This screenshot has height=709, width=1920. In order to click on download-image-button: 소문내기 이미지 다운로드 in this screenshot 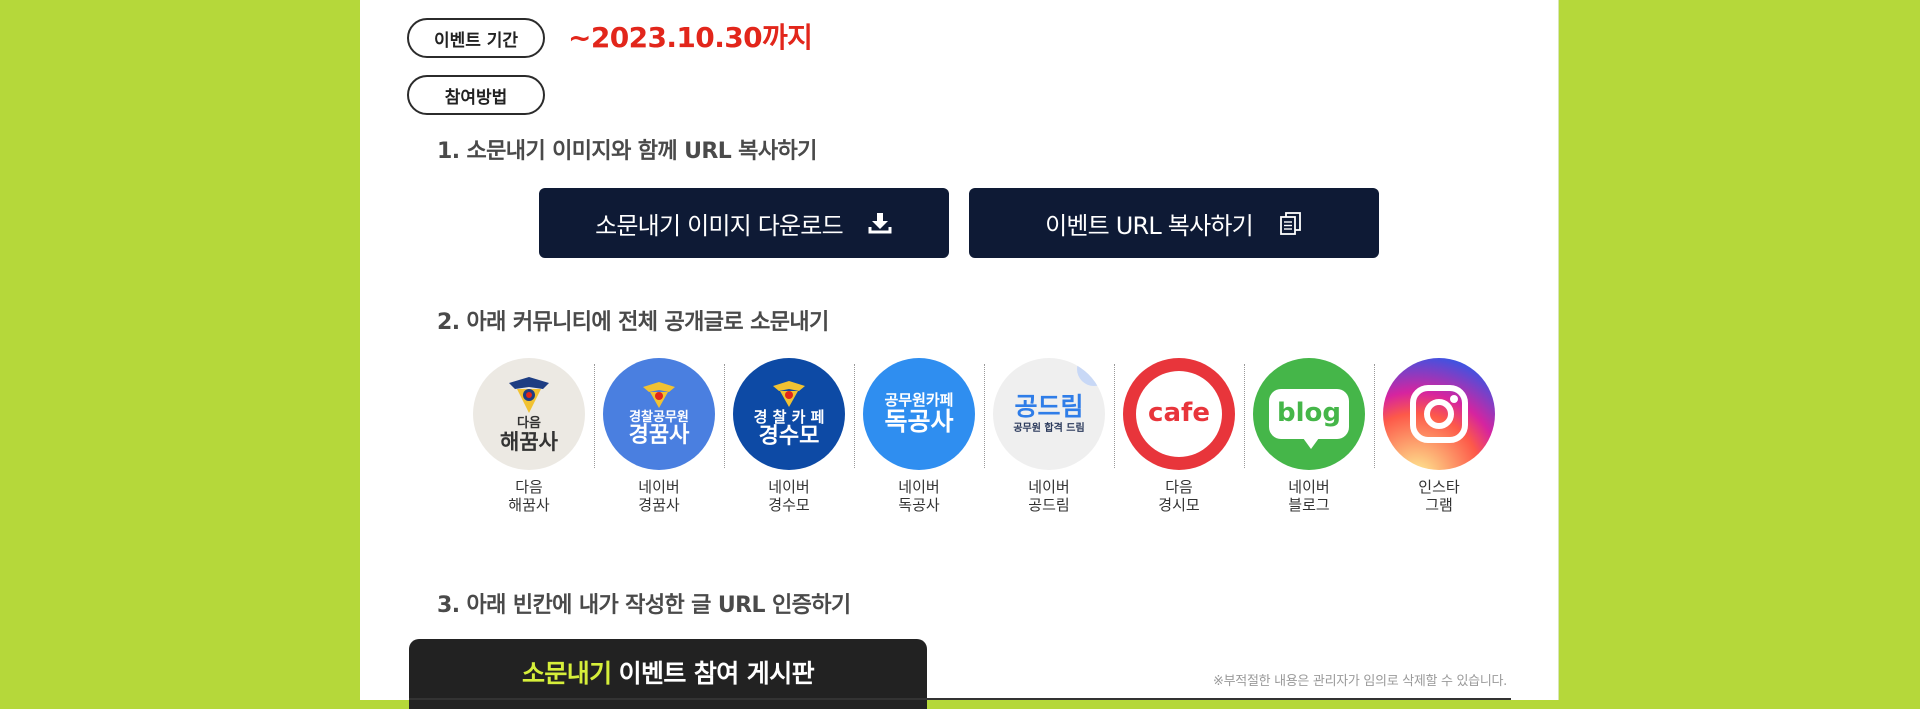, I will do `click(744, 223)`.